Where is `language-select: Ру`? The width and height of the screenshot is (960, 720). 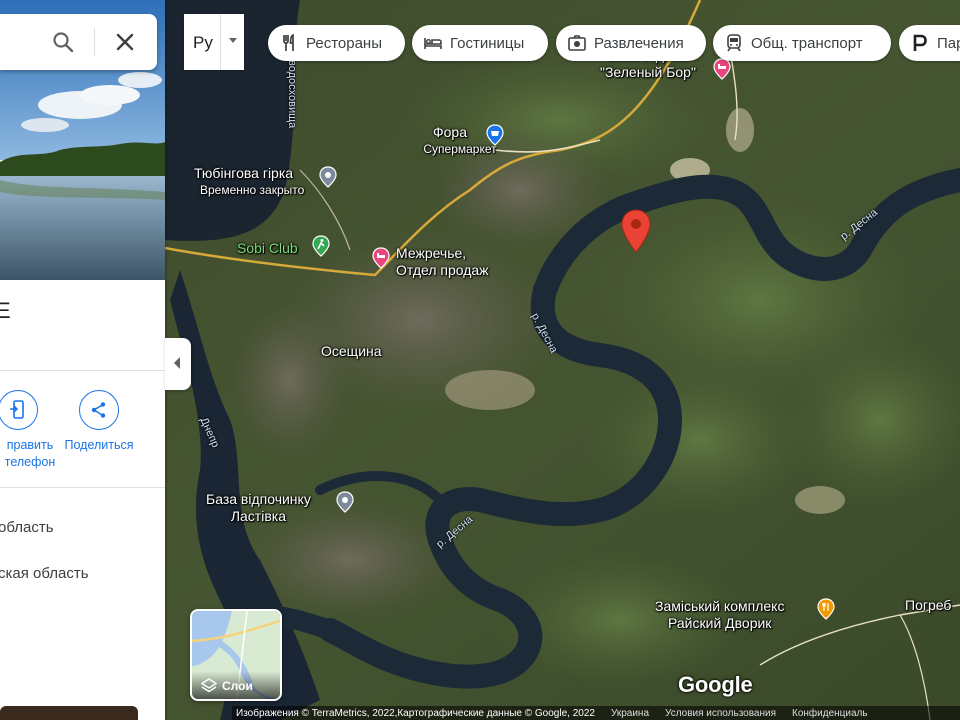 language-select: Ру is located at coordinates (214, 42).